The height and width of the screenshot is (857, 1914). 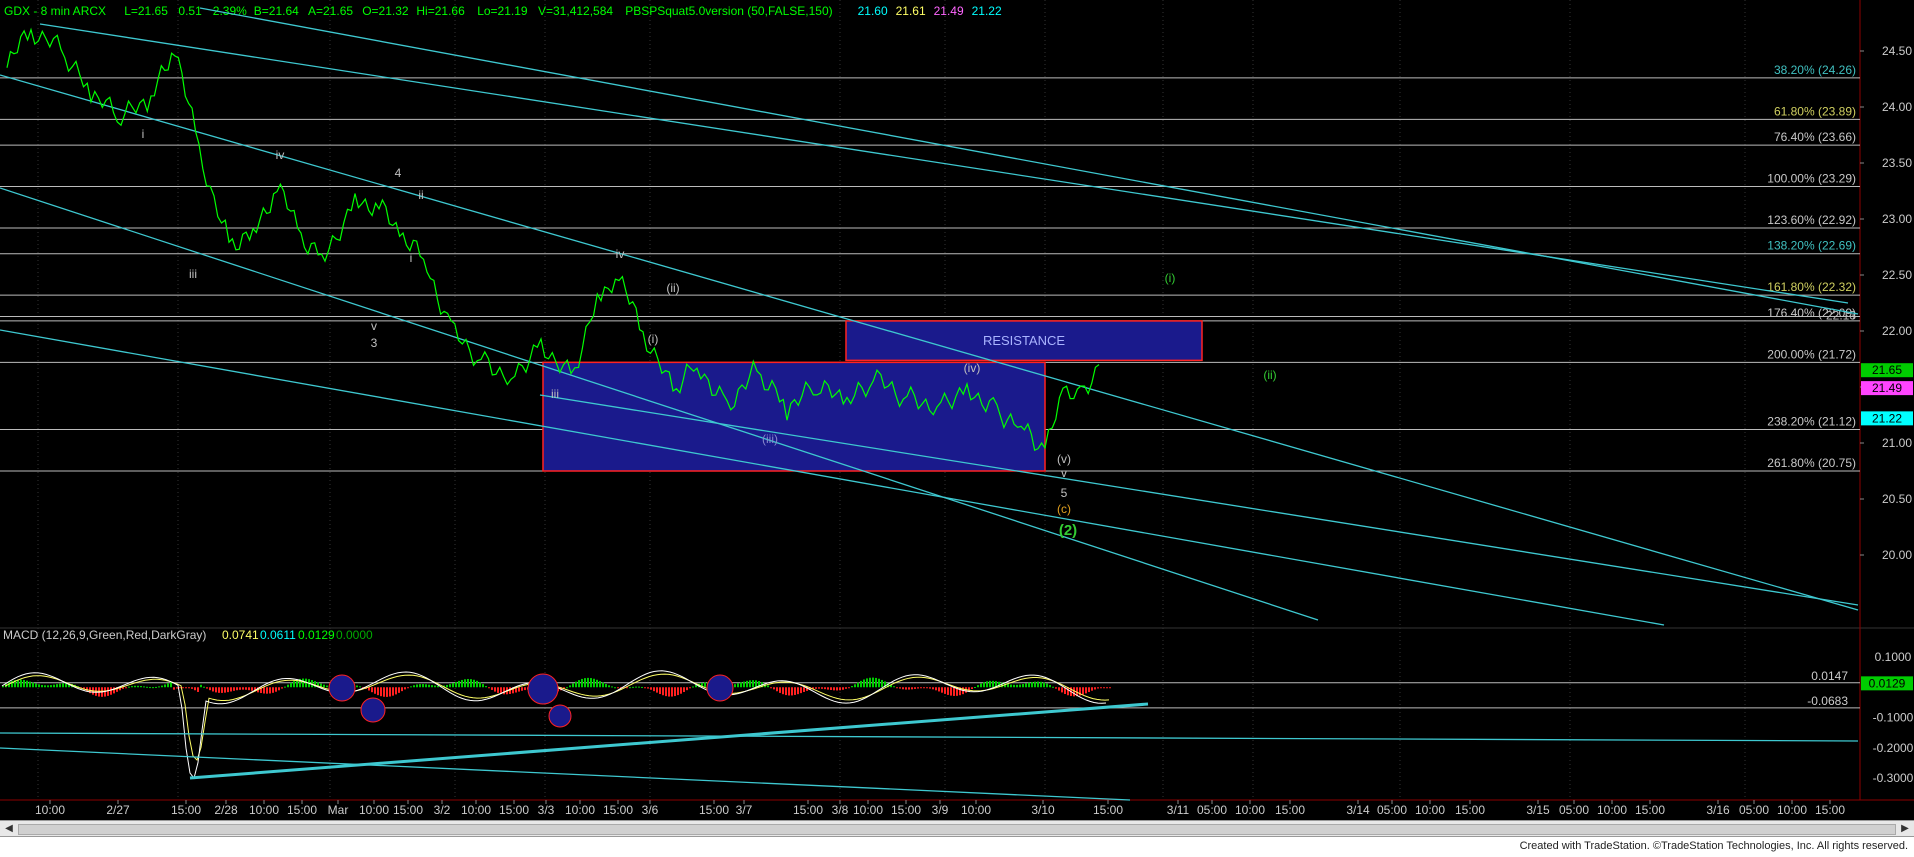 What do you see at coordinates (280, 155) in the screenshot?
I see `wave-label: iv` at bounding box center [280, 155].